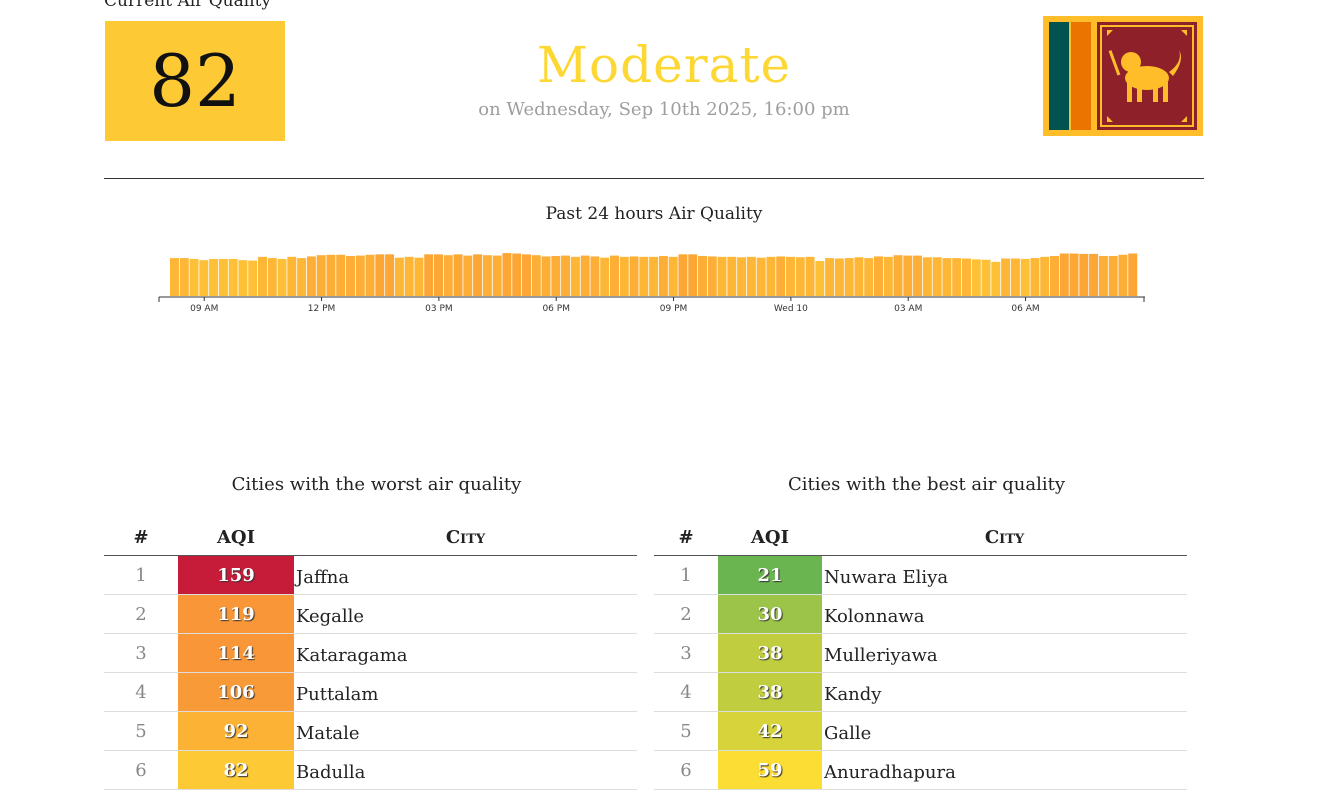  I want to click on table-row: 4 106 Puttalam, so click(370, 692).